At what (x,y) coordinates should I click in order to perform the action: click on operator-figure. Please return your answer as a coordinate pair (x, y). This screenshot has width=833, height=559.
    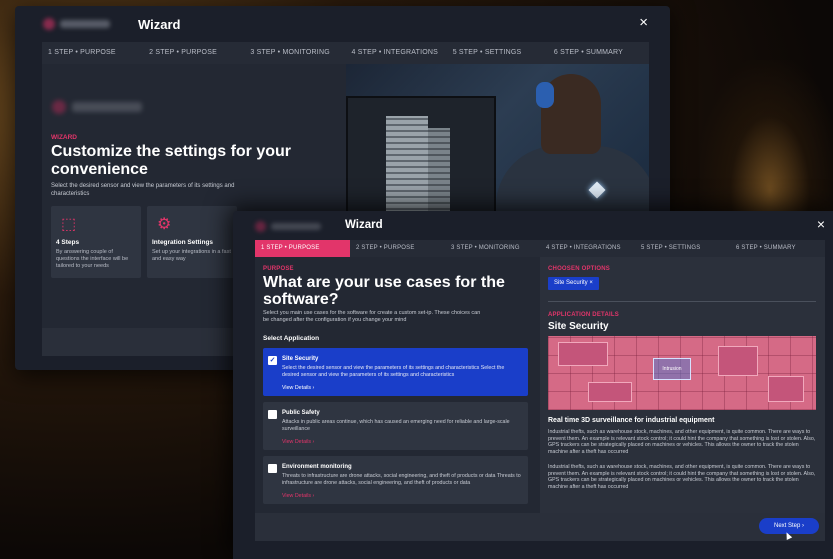
    Looking at the image, I should click on (572, 180).